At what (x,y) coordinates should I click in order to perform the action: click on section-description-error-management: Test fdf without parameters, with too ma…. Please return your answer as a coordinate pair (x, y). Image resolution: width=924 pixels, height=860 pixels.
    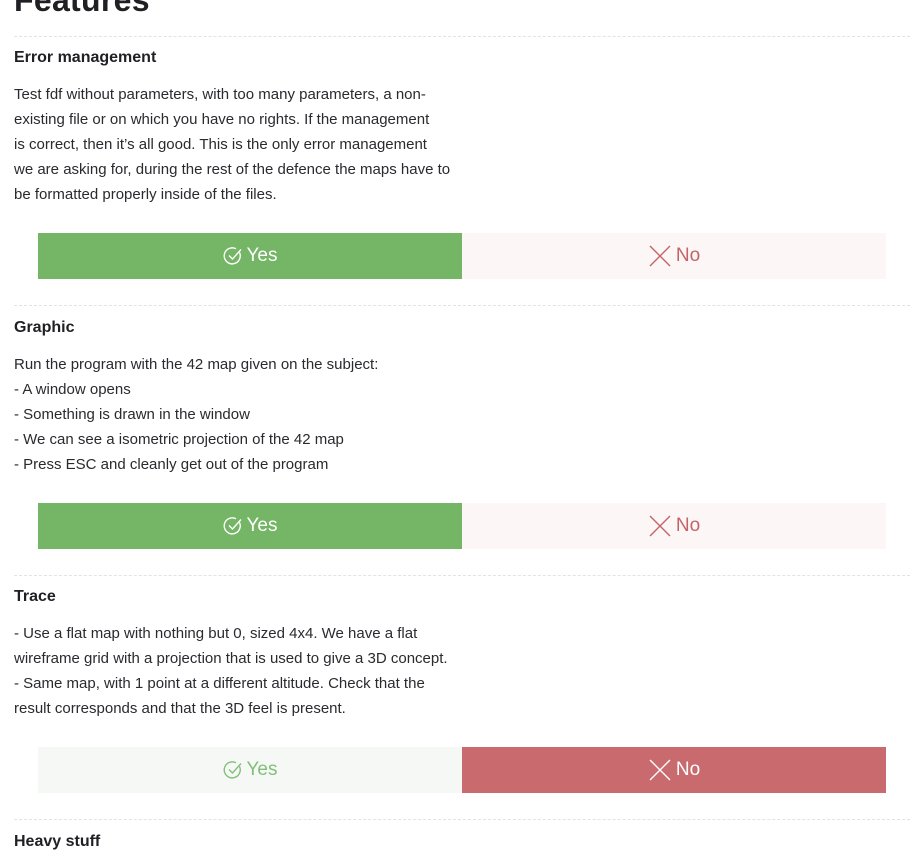
    Looking at the image, I should click on (232, 144).